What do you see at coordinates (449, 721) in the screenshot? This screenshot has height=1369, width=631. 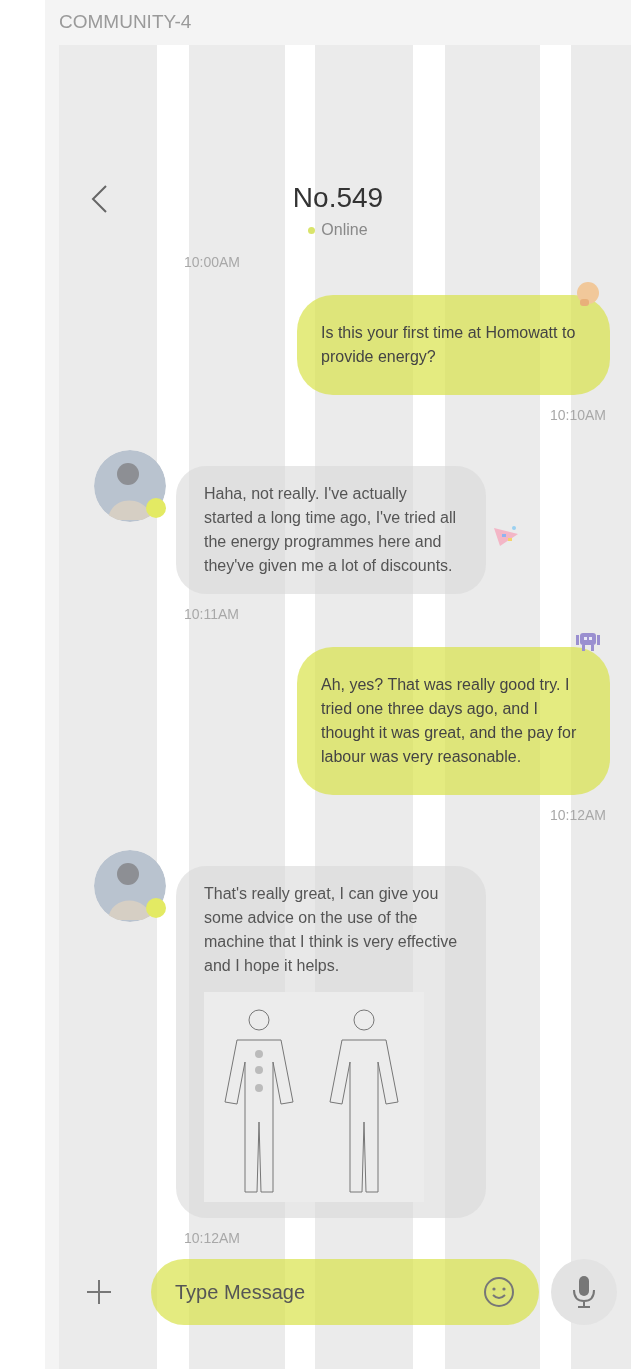 I see `message-text: Ah, yes? That was really good try. I tried one three days ago, and I thought it was great, and the pay for labour was very reasonable.` at bounding box center [449, 721].